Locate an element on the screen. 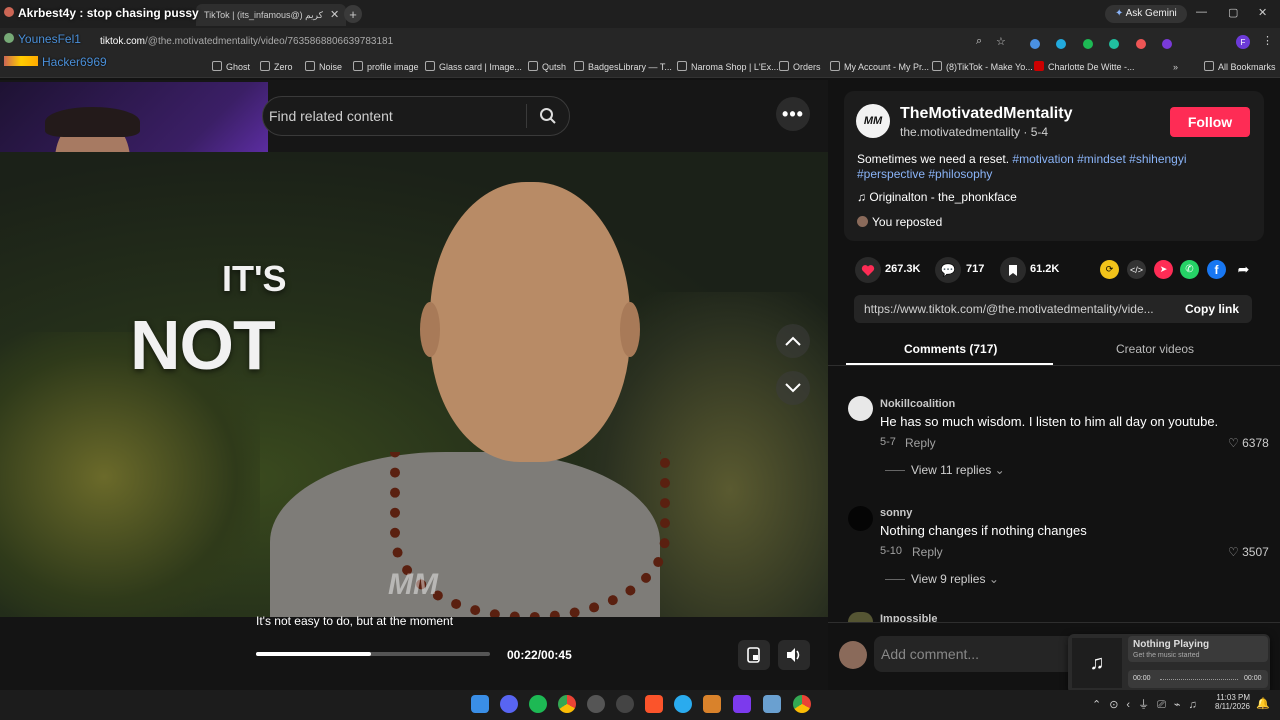 The image size is (1280, 720). zoom-icon: ⌕ is located at coordinates (979, 41).